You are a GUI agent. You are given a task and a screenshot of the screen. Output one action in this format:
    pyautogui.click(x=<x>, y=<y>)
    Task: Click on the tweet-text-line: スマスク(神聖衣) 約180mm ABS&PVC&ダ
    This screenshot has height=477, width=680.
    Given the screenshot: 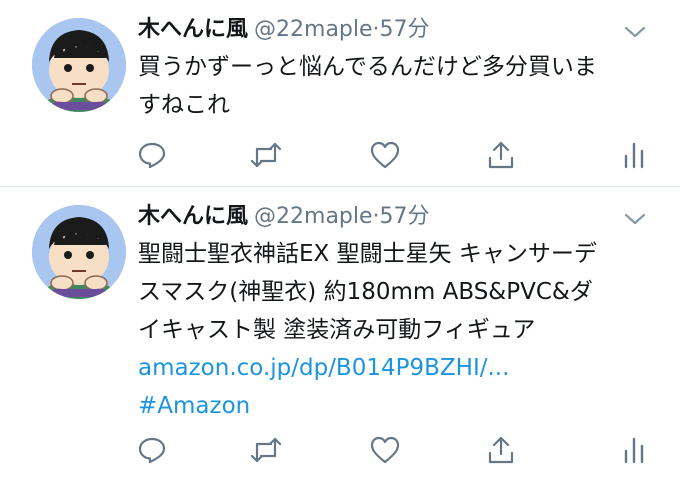 What is the action you would take?
    pyautogui.click(x=365, y=292)
    